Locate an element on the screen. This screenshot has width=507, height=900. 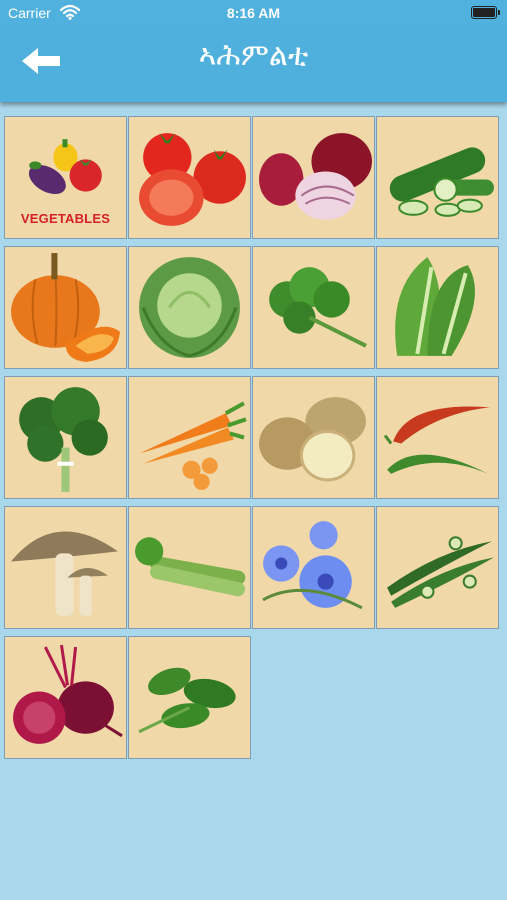
tile-vegetables: VEGETABLES is located at coordinates (65, 177).